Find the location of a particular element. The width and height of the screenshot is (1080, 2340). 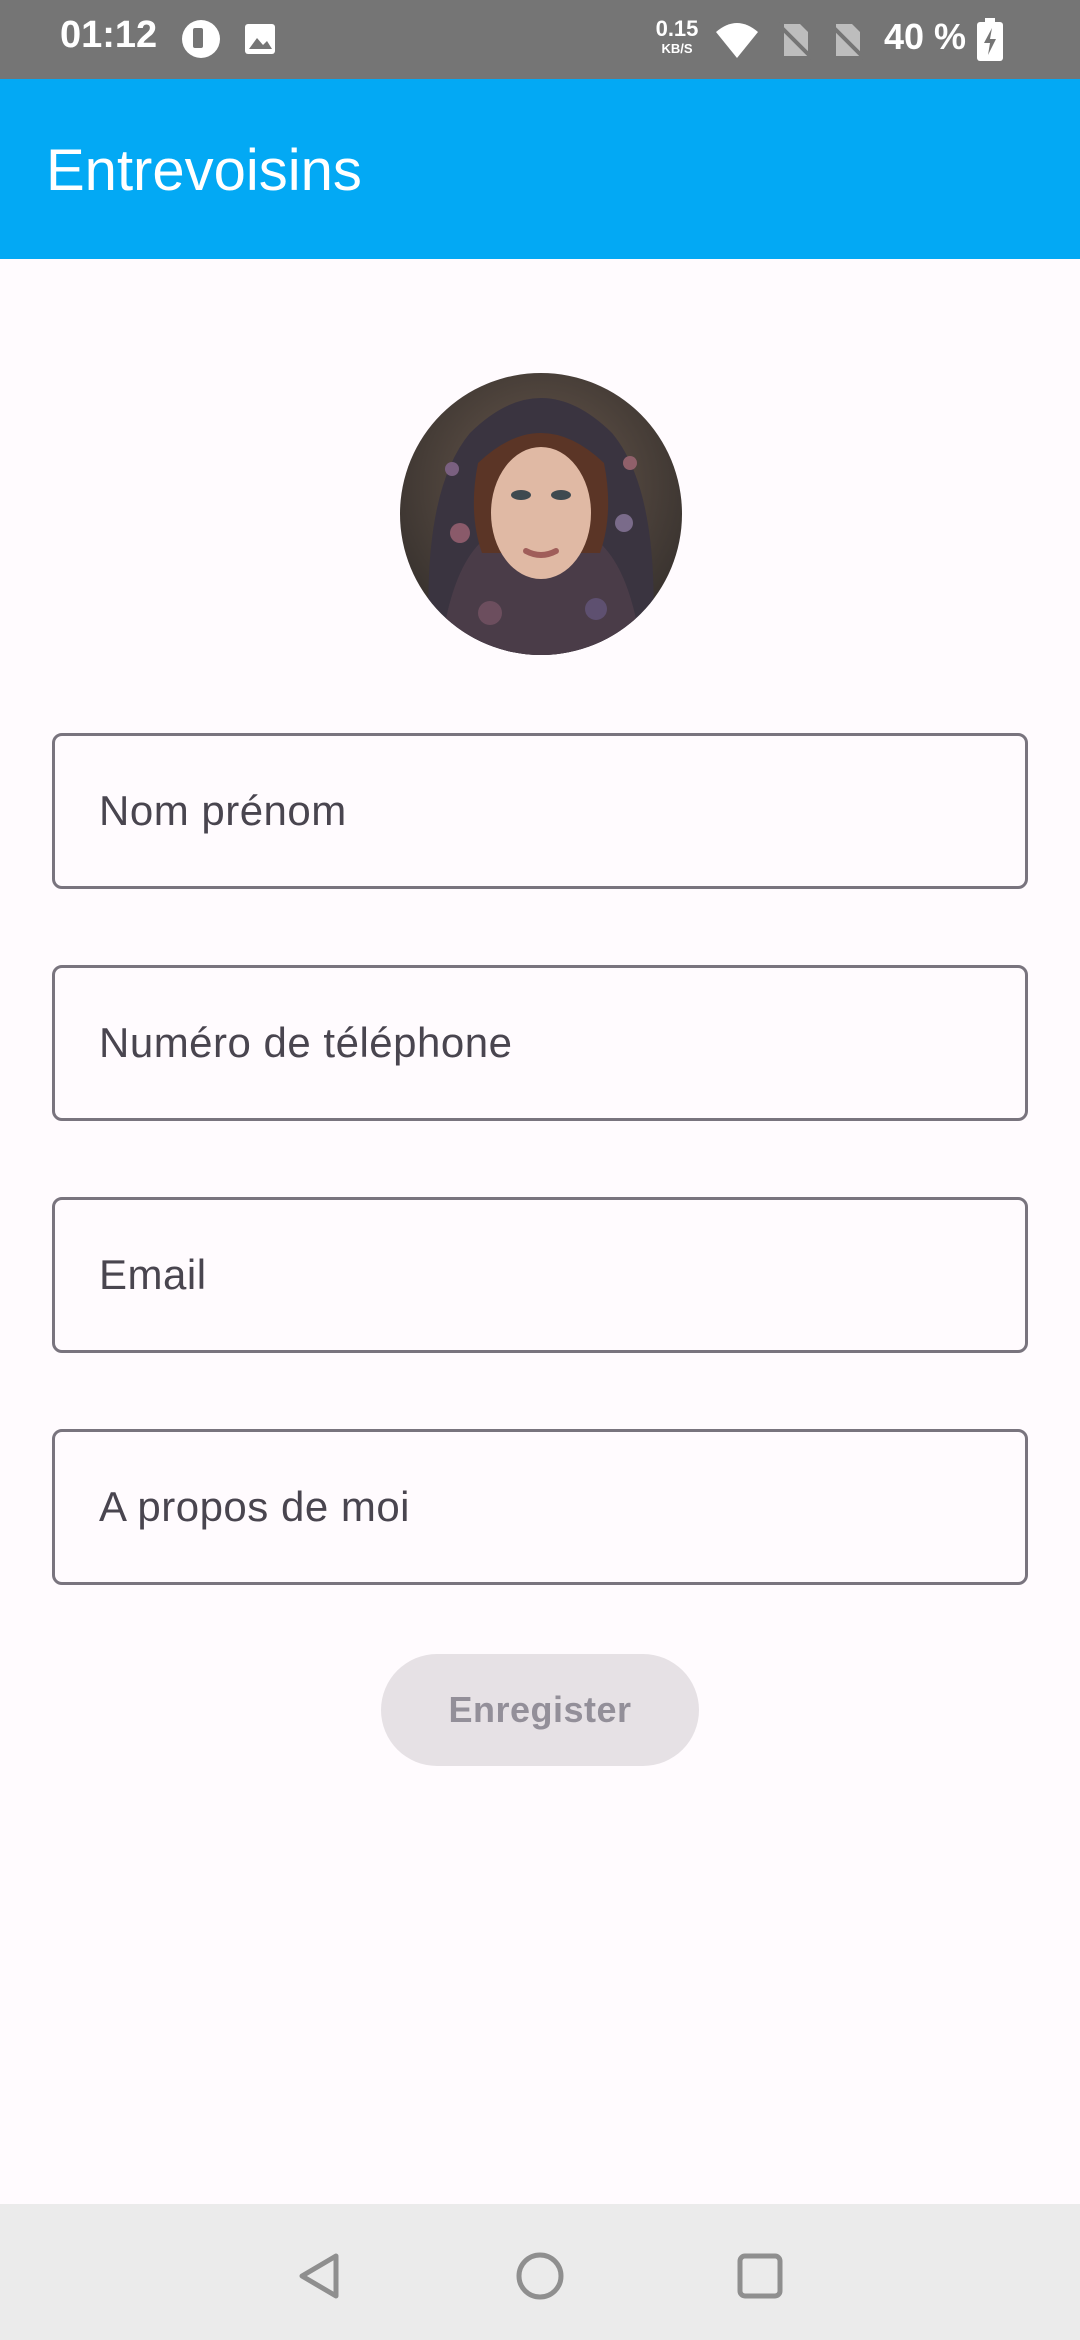

about-placeholder: A propos de moi is located at coordinates (255, 1506).